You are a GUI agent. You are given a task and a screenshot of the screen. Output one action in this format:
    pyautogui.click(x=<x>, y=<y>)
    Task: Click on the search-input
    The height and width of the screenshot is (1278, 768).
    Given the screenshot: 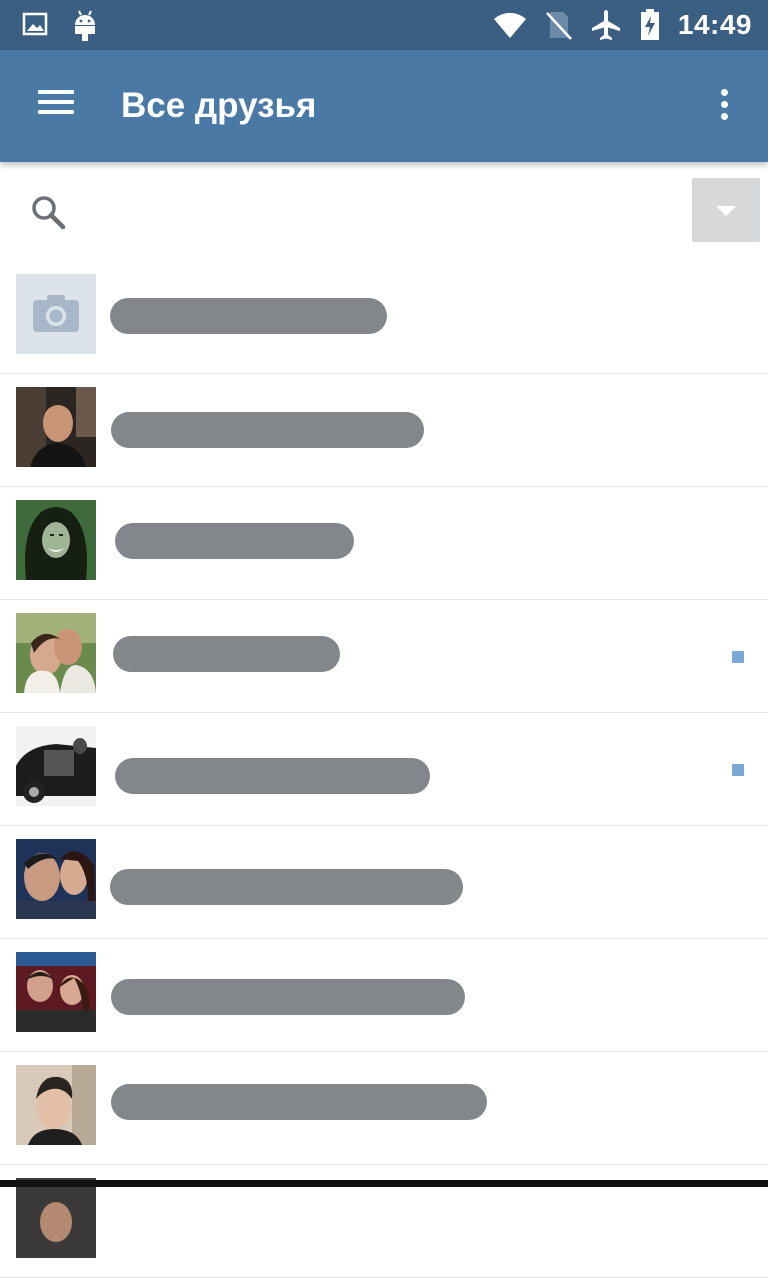 What is the action you would take?
    pyautogui.click(x=370, y=212)
    